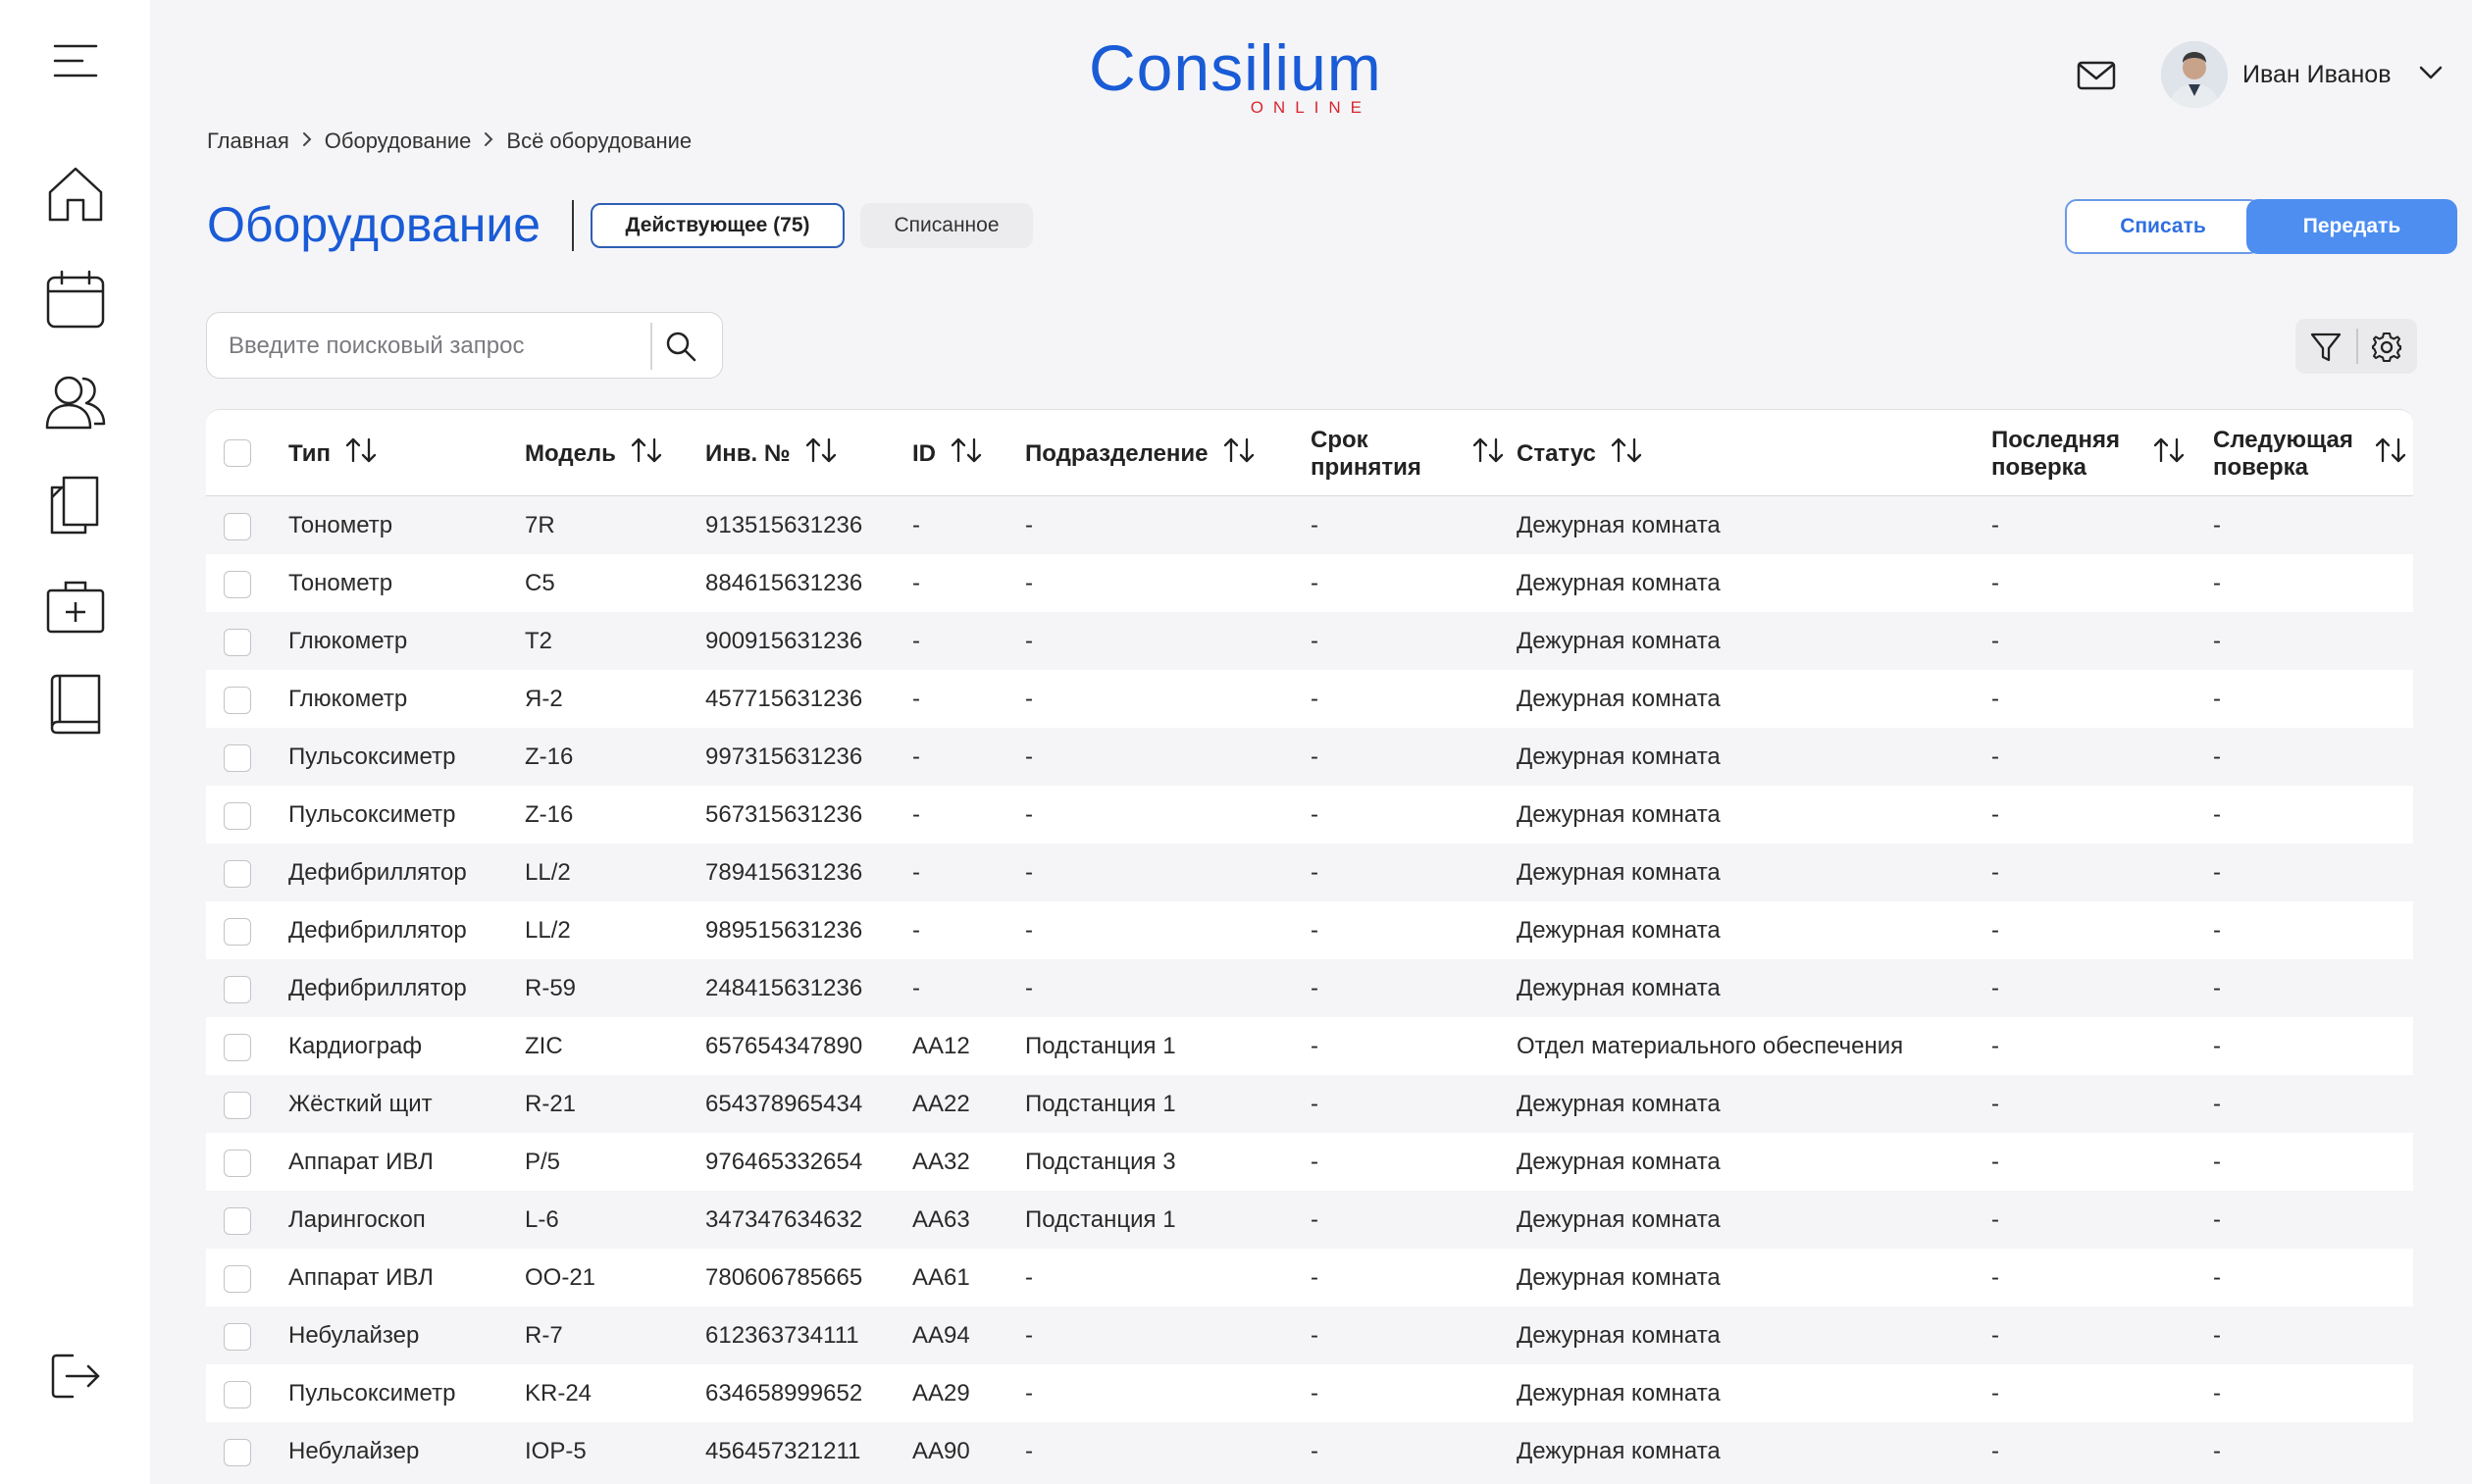 The height and width of the screenshot is (1484, 2472). Describe the element at coordinates (784, 987) in the screenshot. I see `table-cell: 248415631236` at that location.